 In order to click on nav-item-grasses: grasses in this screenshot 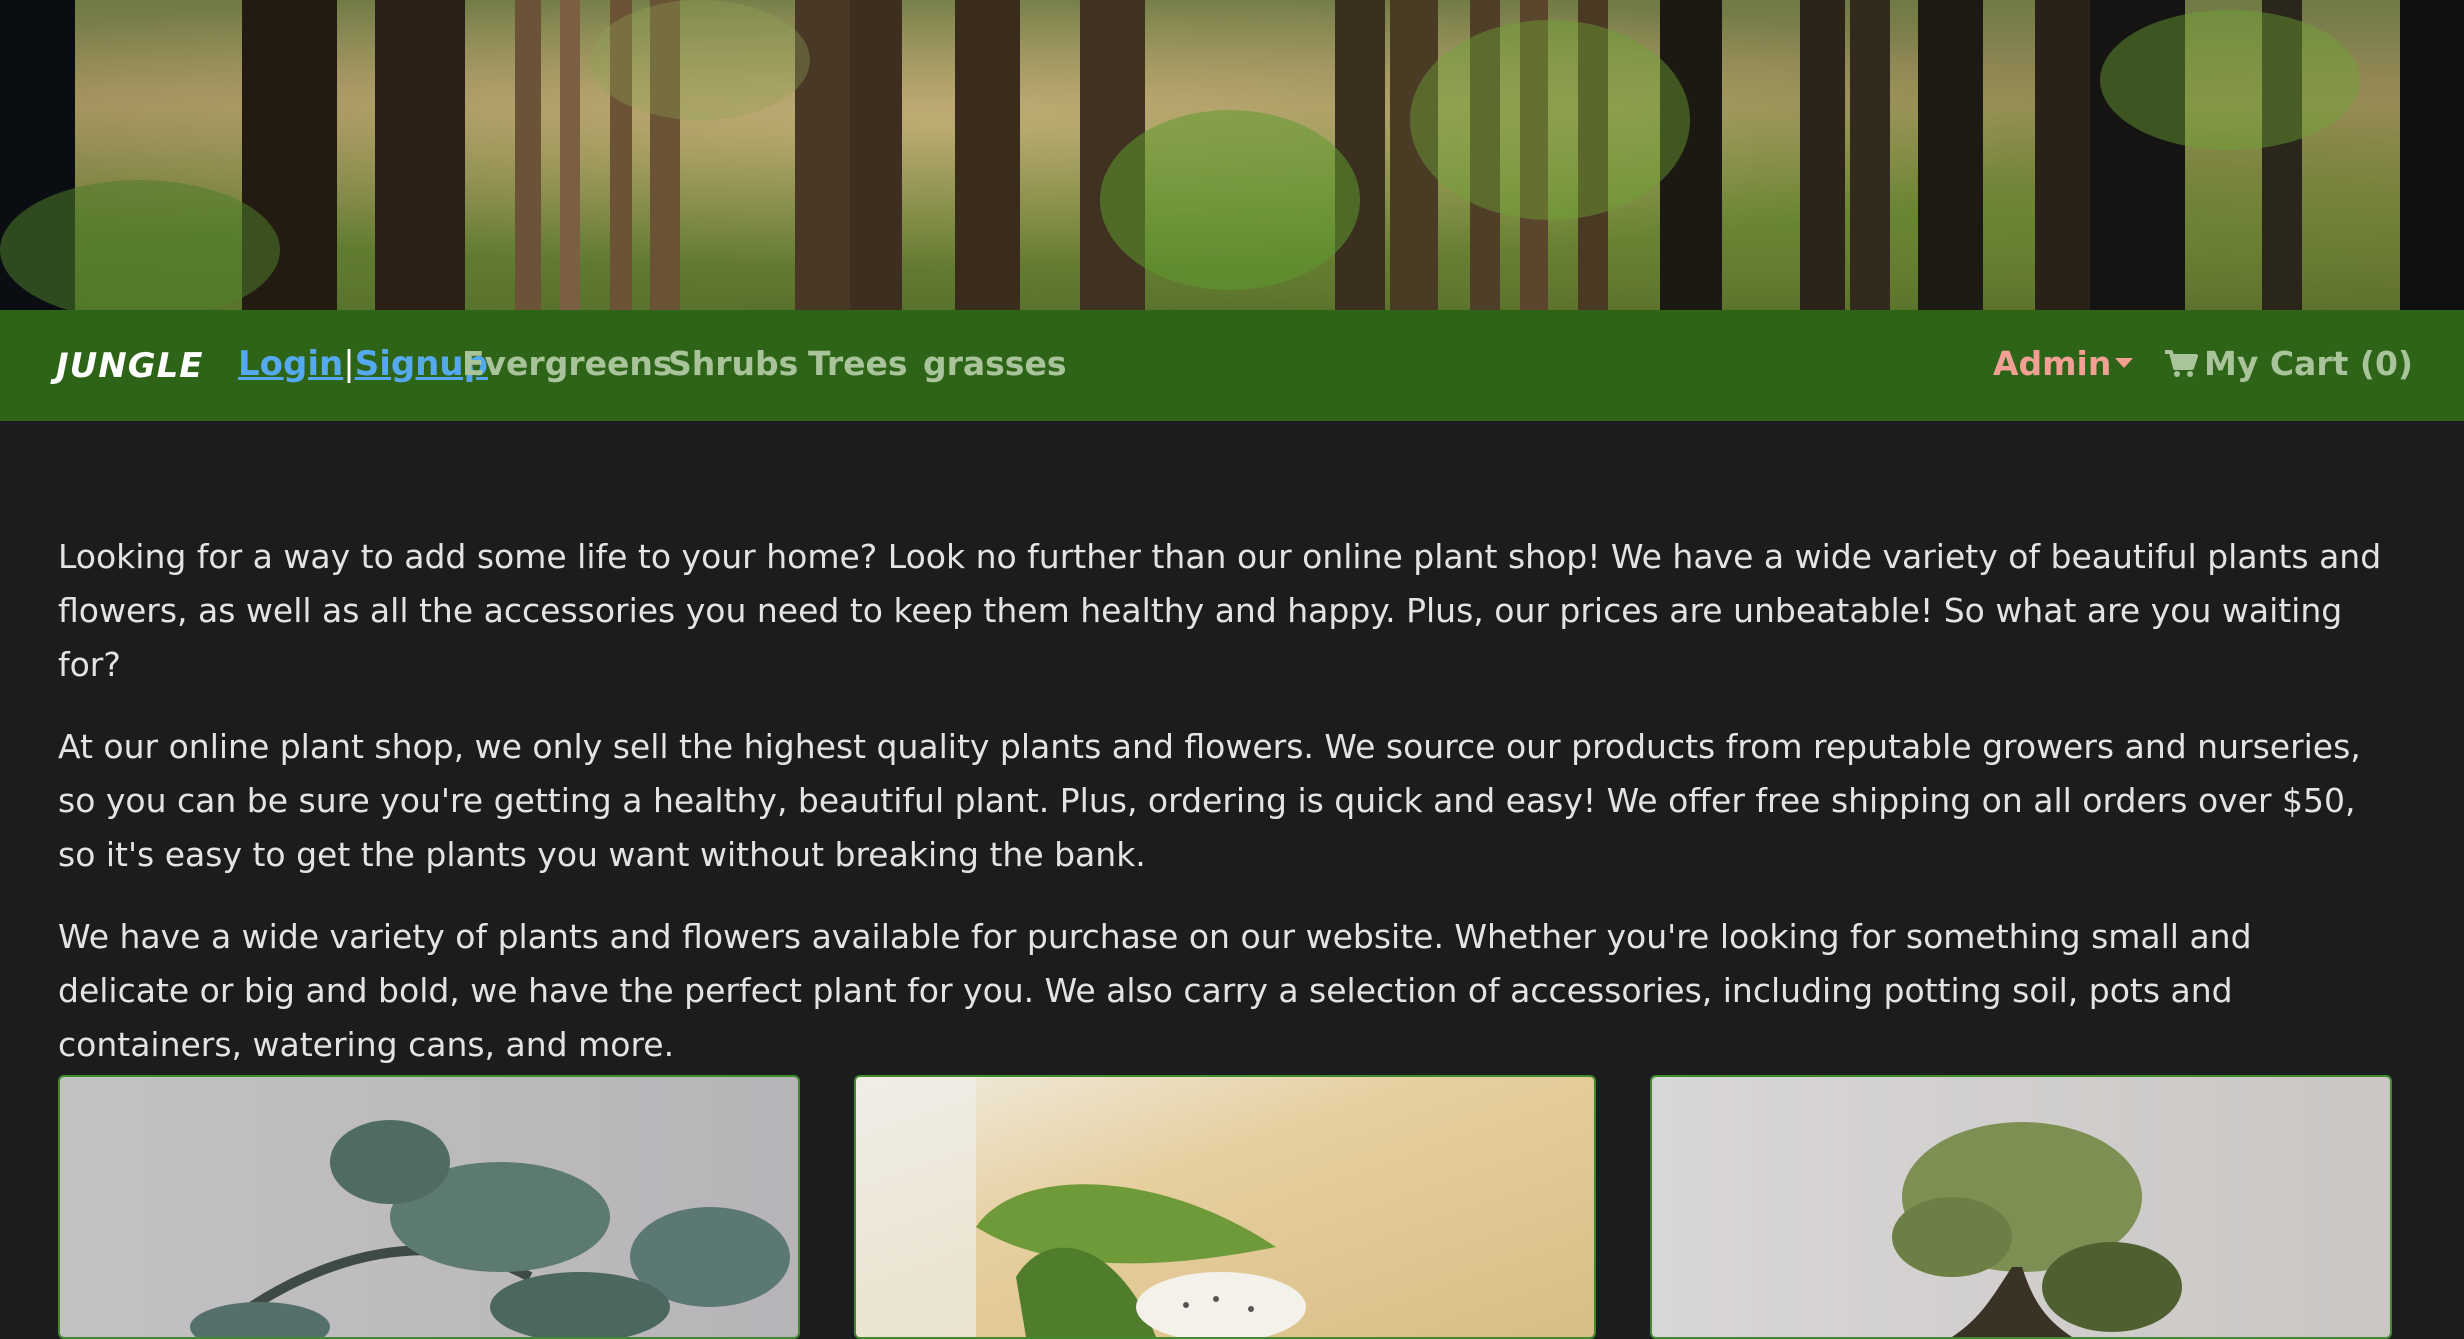, I will do `click(994, 363)`.